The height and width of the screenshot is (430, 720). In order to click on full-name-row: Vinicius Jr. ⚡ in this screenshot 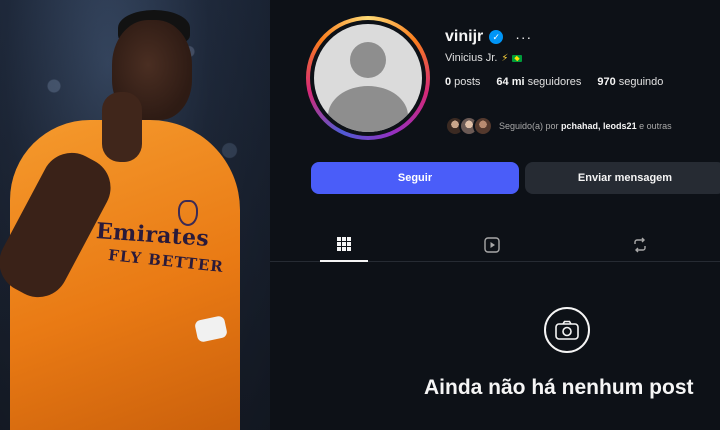, I will do `click(484, 58)`.